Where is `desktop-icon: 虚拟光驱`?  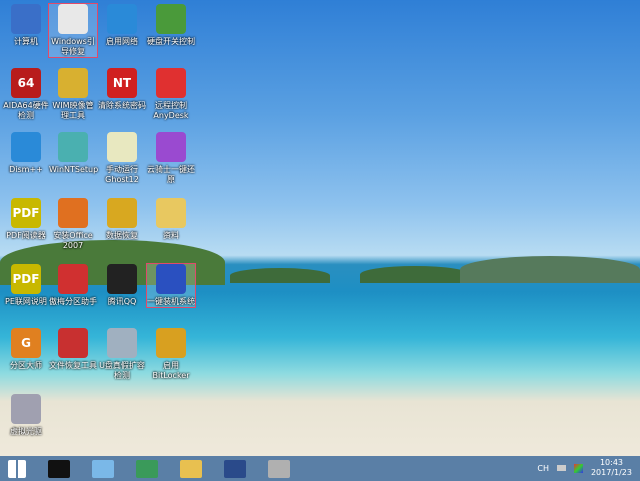 desktop-icon: 虚拟光驱 is located at coordinates (26, 415).